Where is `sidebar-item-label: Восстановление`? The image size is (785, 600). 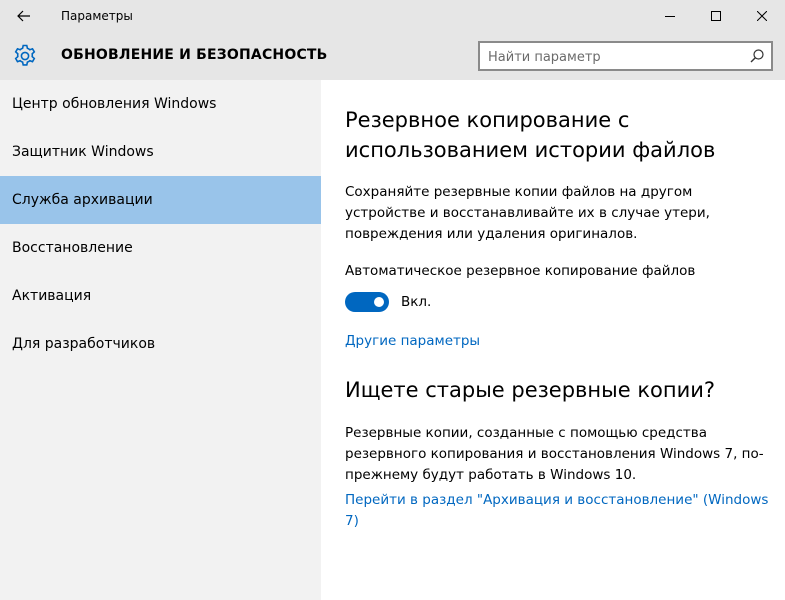
sidebar-item-label: Восстановление is located at coordinates (72, 248).